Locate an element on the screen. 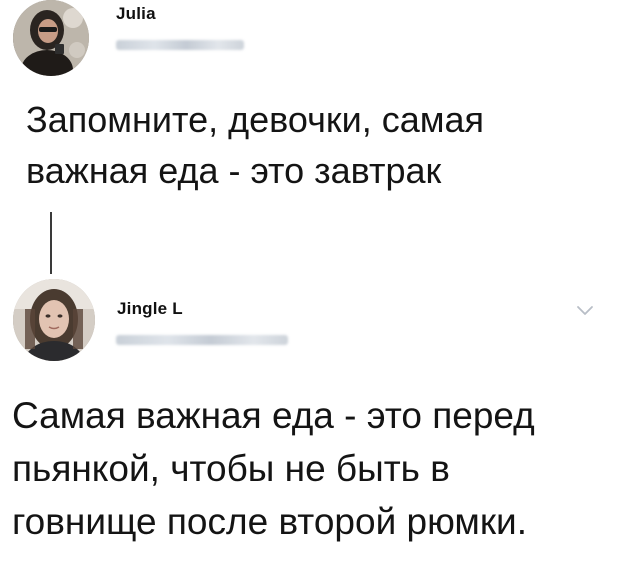  author-name: Julia is located at coordinates (136, 14).